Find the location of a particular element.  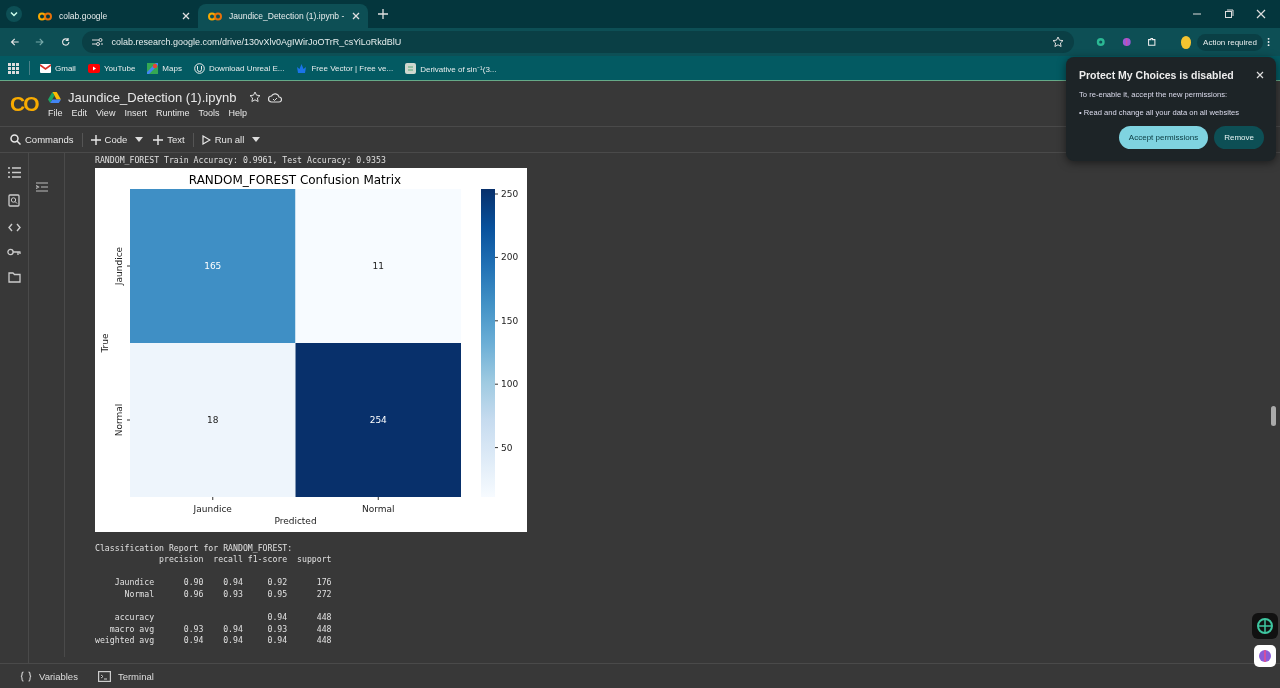

menu-item: Edit is located at coordinates (79, 112).